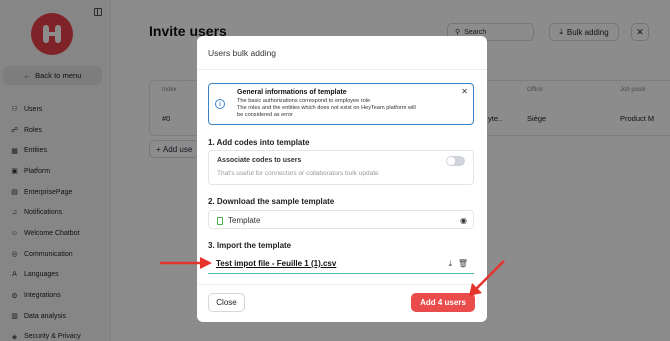 The height and width of the screenshot is (341, 670). I want to click on template-download-row: Template ◉, so click(341, 219).